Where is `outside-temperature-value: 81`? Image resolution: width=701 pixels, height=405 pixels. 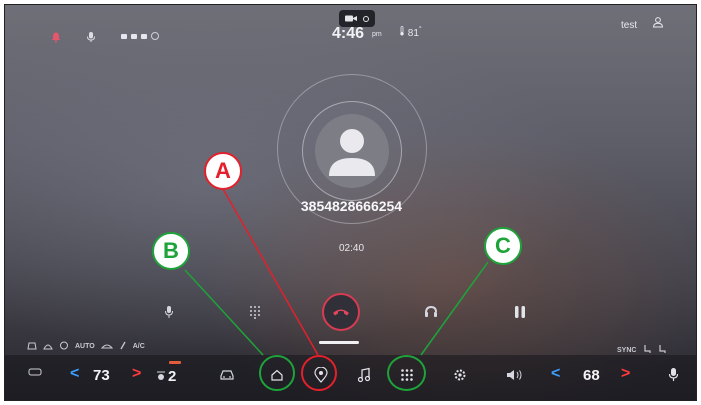 outside-temperature-value: 81 is located at coordinates (413, 33).